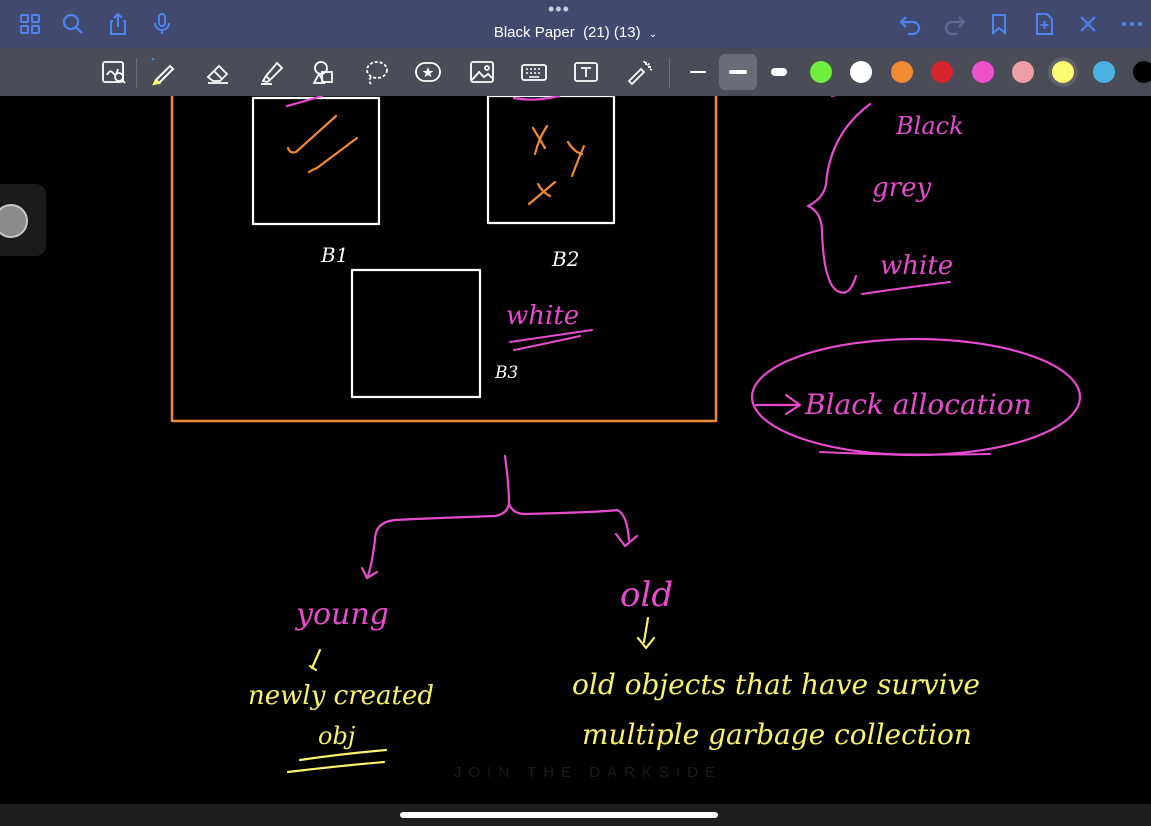 The image size is (1151, 826). Describe the element at coordinates (653, 34) in the screenshot. I see `chevron-down-icon: ⌄` at that location.